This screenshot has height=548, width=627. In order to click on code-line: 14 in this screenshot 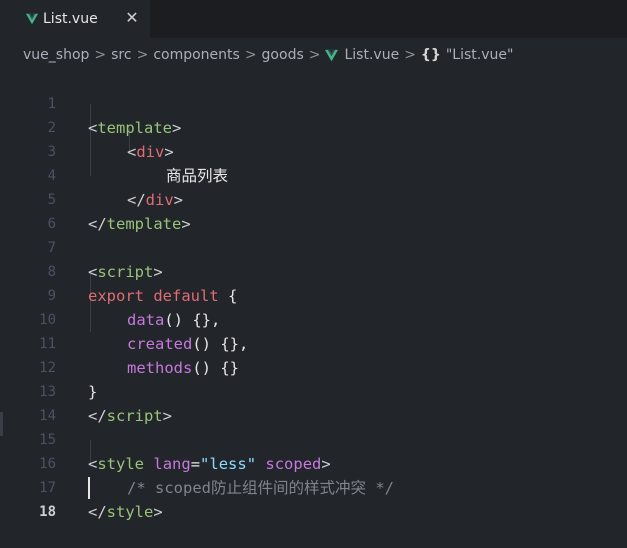, I will do `click(313, 402)`.